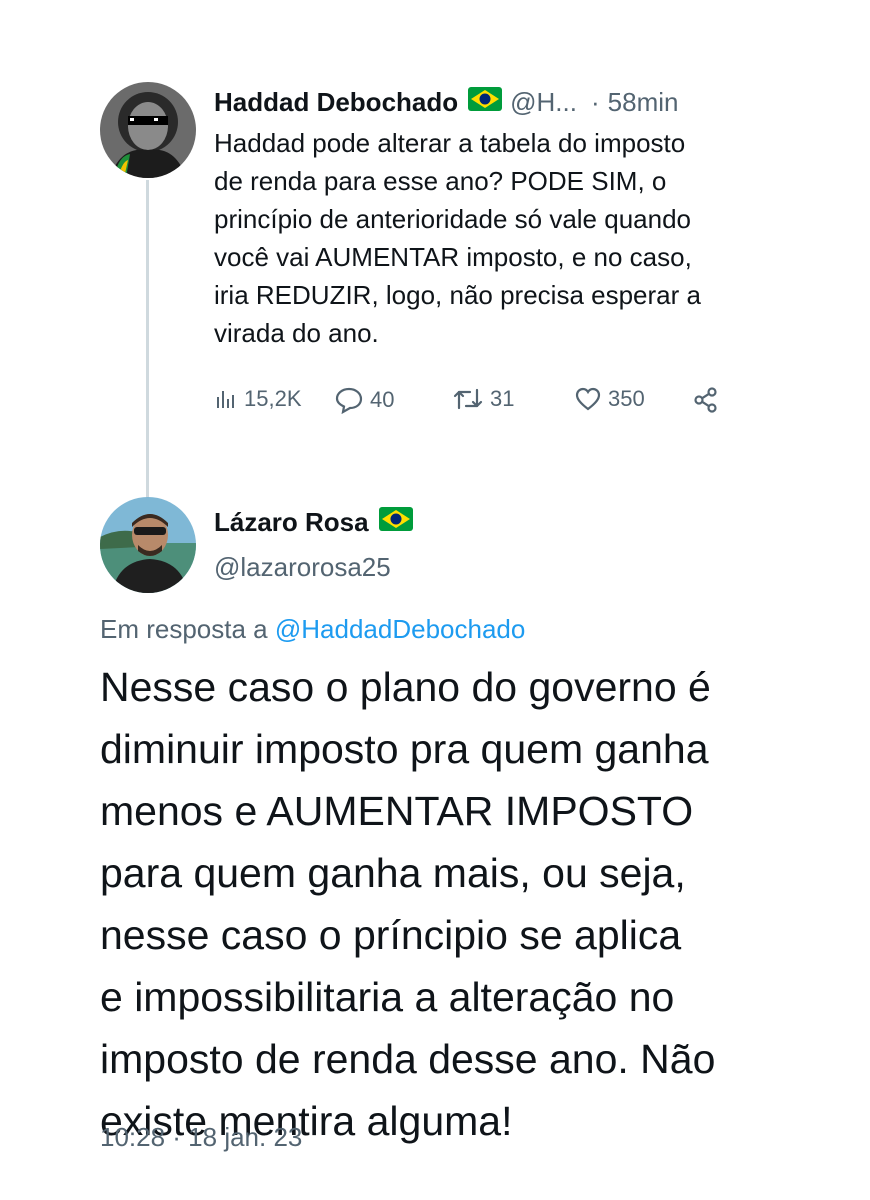  Describe the element at coordinates (400, 629) in the screenshot. I see `reply-handle-link: @HaddadDebochado` at that location.